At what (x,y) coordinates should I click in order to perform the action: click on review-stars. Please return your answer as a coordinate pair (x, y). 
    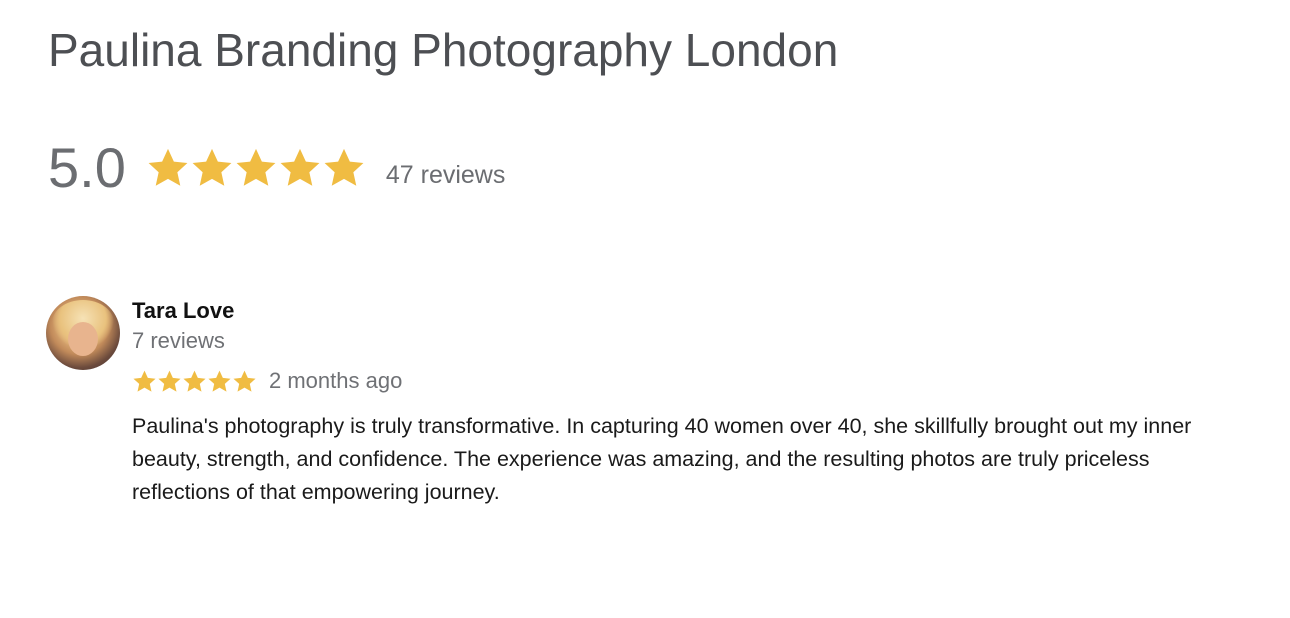
    Looking at the image, I should click on (194, 381).